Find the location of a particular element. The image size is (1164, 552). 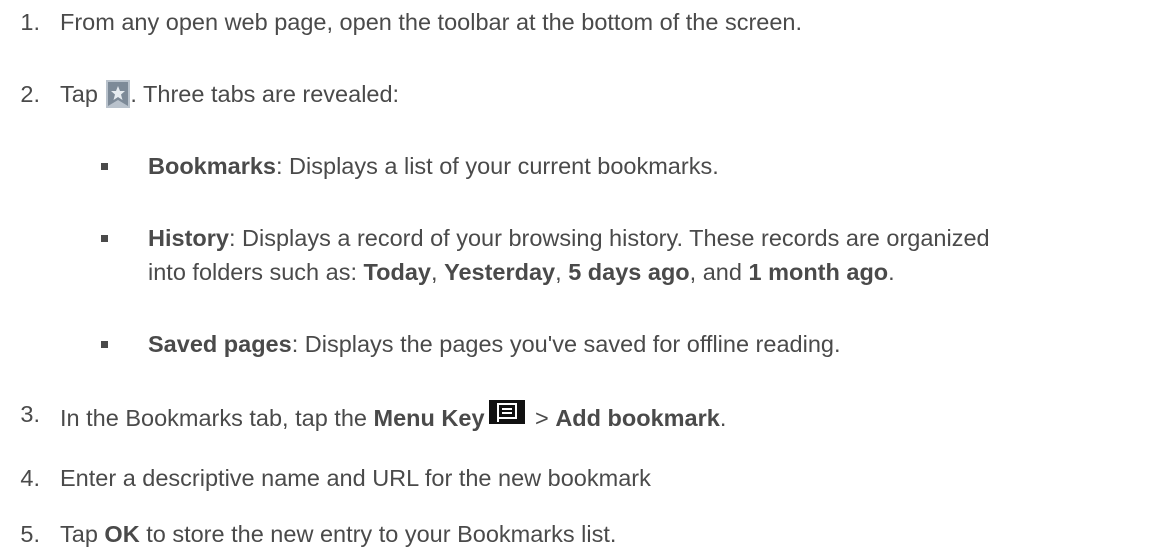

bullet-term: History is located at coordinates (188, 238).